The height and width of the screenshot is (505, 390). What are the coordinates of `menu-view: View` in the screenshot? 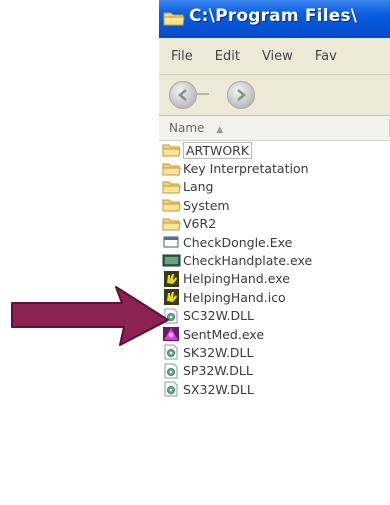 It's located at (277, 56).